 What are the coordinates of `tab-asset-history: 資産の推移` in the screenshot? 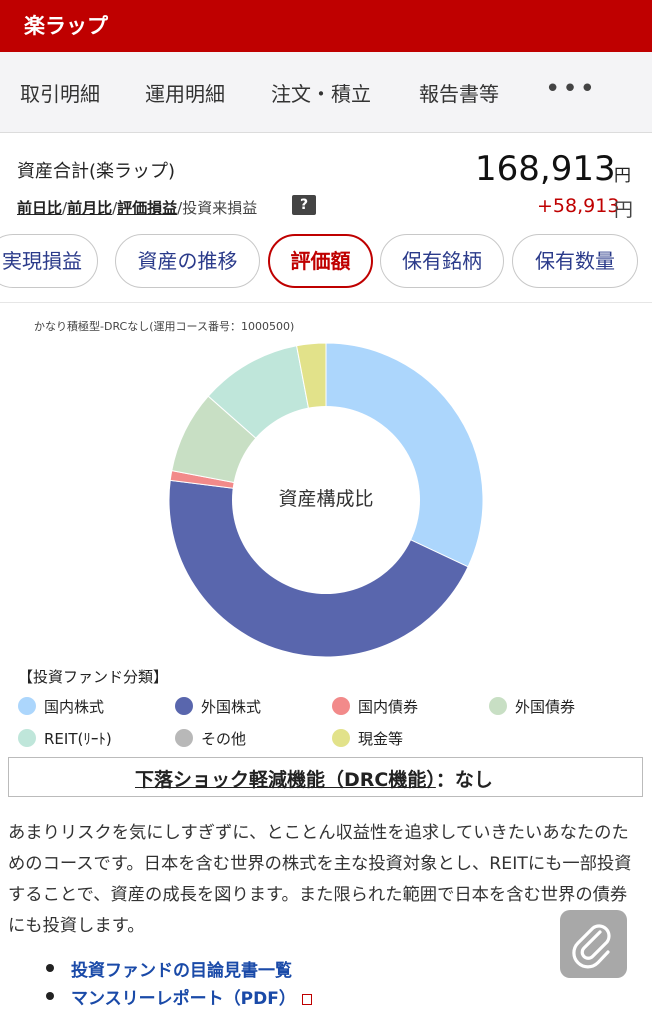 It's located at (187, 261).